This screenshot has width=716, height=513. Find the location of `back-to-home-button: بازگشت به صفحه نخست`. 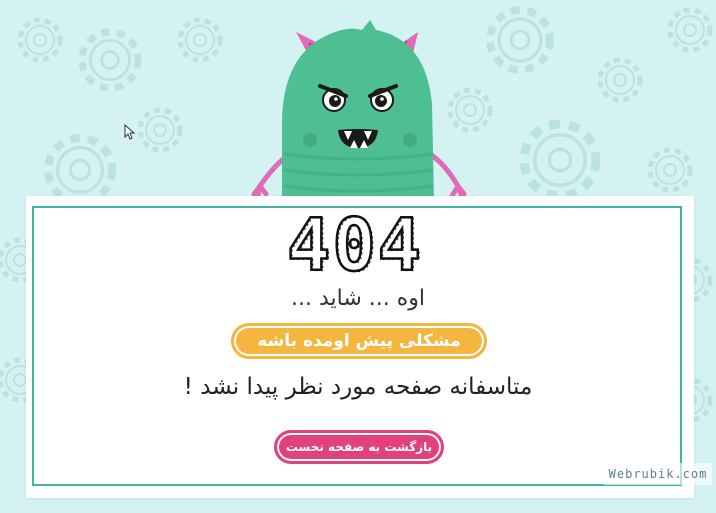

back-to-home-button: بازگشت به صفحه نخست is located at coordinates (359, 447).